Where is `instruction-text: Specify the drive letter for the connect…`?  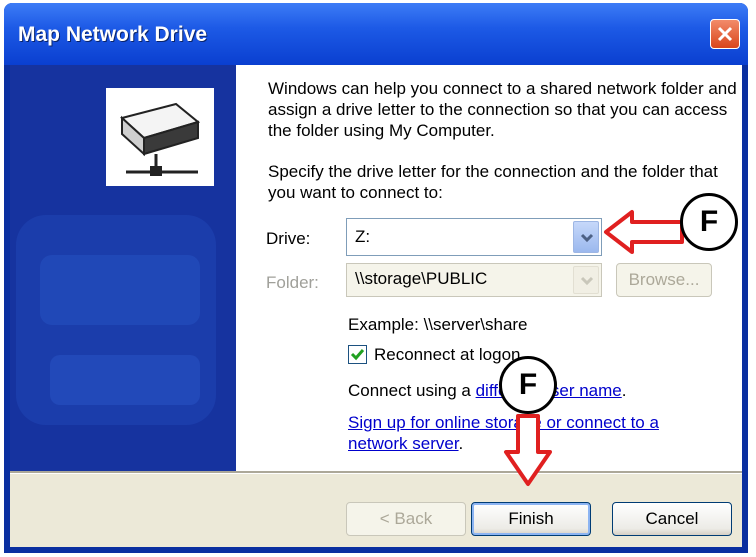
instruction-text: Specify the drive letter for the connect… is located at coordinates (493, 182).